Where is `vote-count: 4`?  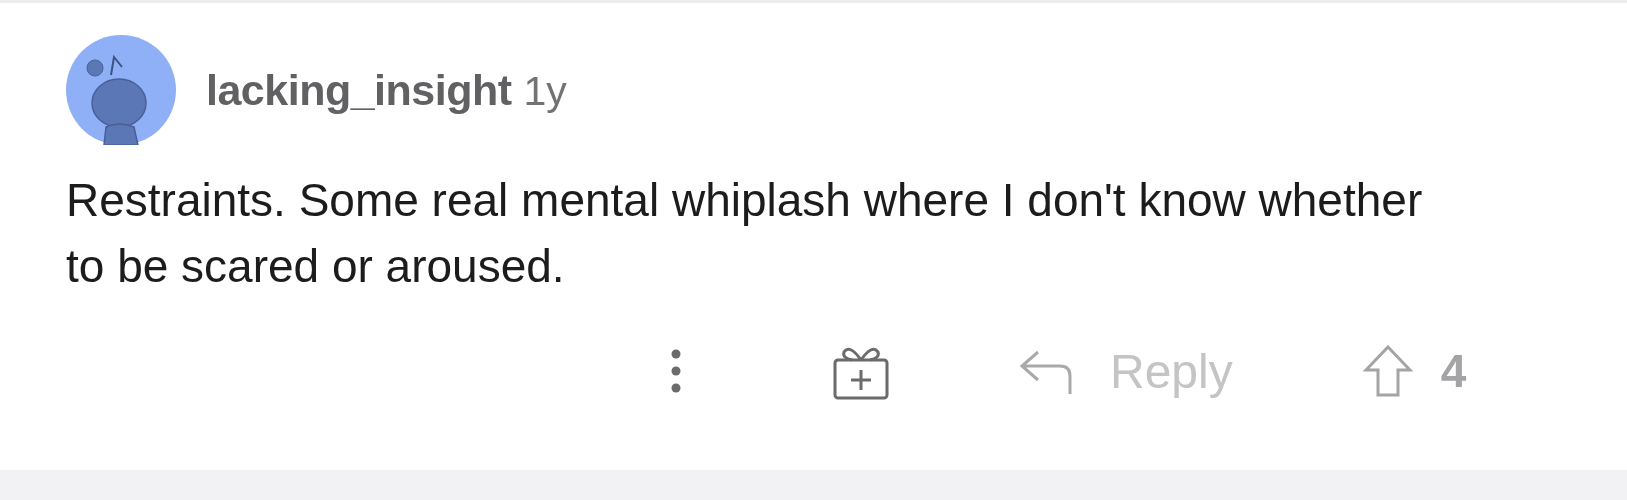 vote-count: 4 is located at coordinates (1453, 371).